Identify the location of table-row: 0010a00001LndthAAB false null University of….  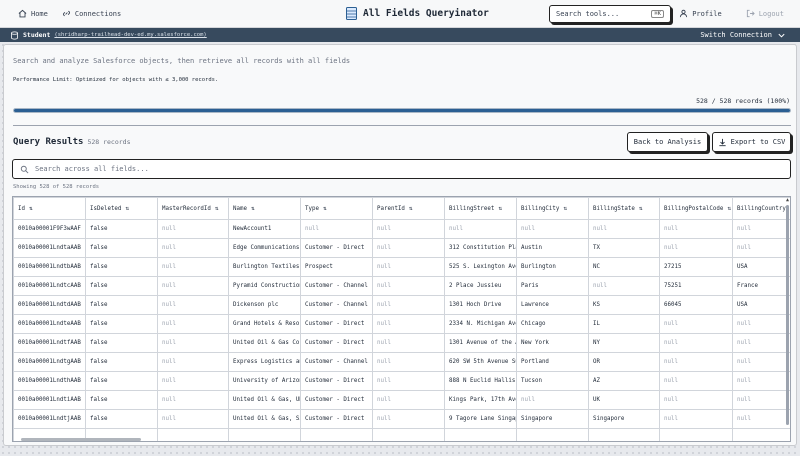
(401, 381).